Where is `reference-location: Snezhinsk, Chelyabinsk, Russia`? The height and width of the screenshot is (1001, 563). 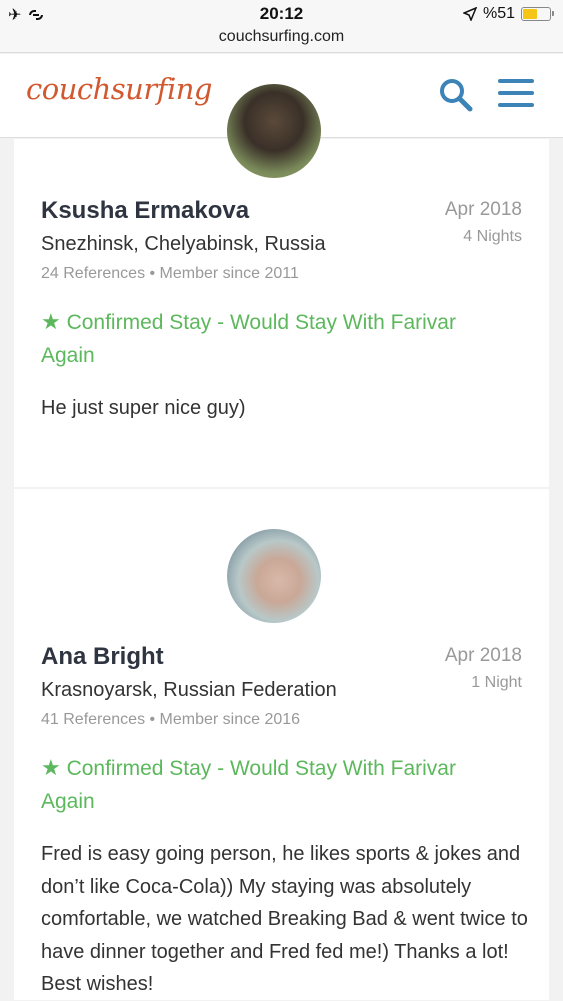 reference-location: Snezhinsk, Chelyabinsk, Russia is located at coordinates (183, 244).